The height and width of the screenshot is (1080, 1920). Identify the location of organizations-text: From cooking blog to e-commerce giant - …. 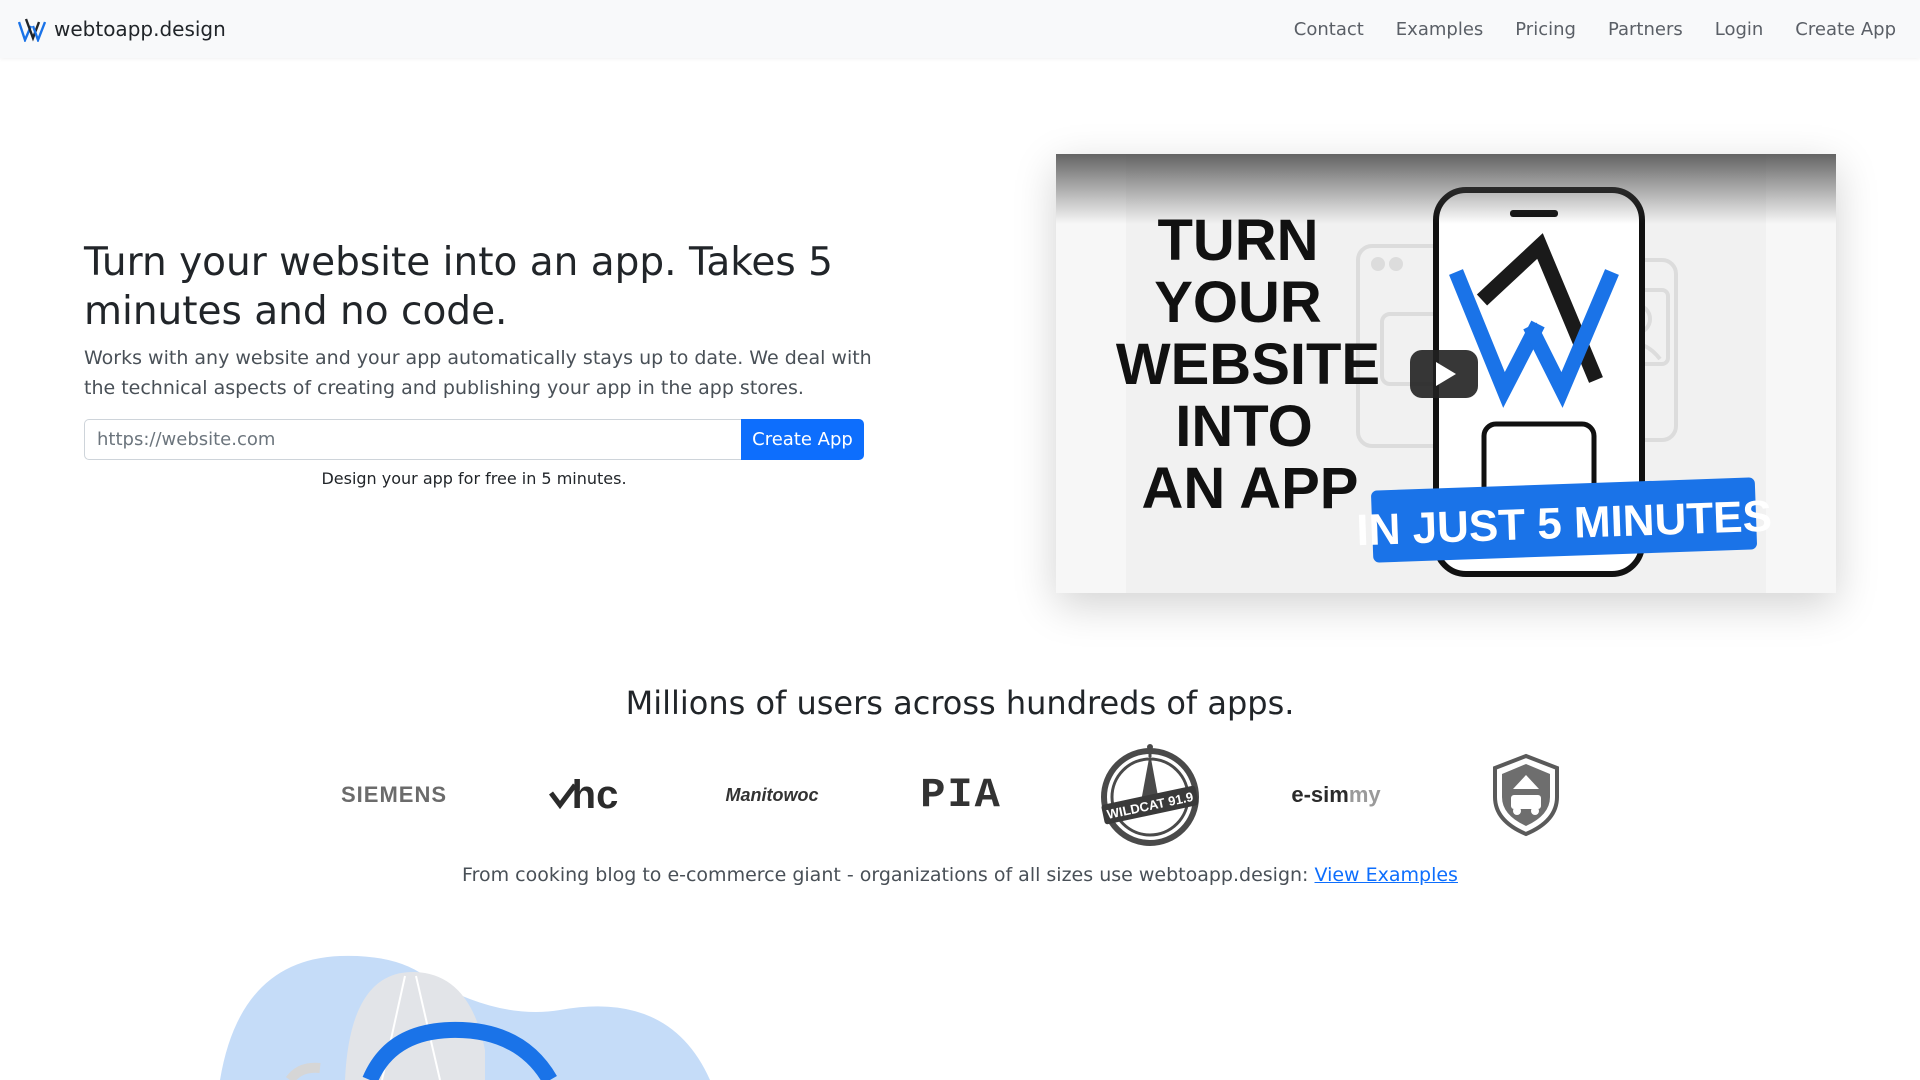
(960, 875).